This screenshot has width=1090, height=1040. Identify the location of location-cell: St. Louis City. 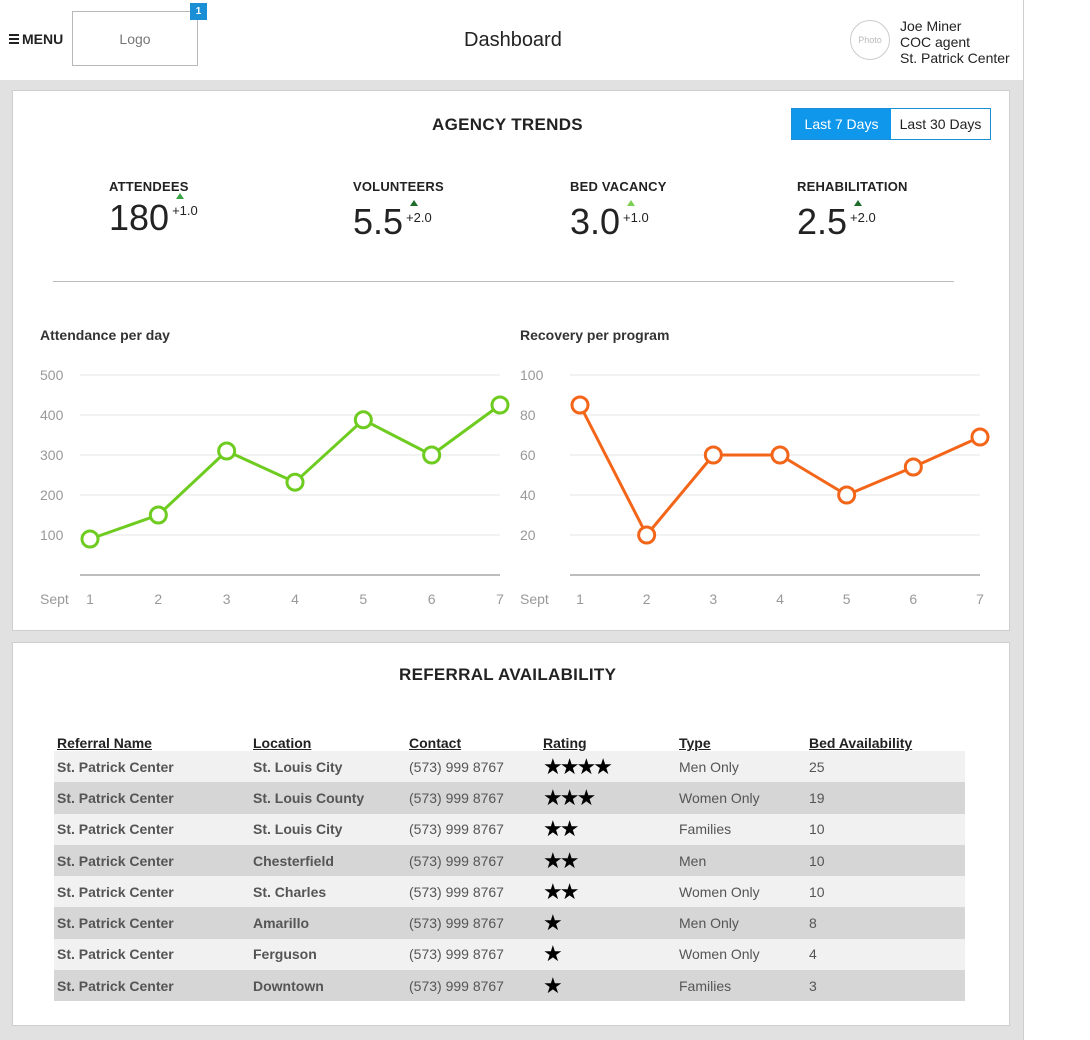
(298, 766).